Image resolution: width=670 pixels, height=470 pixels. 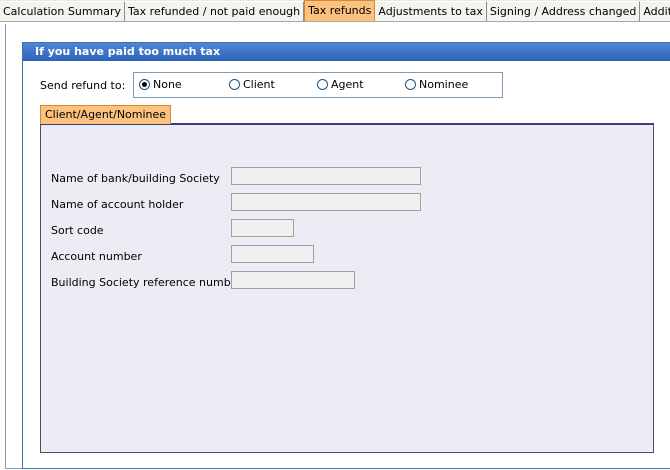 I want to click on account-number-label: Account number, so click(x=96, y=256).